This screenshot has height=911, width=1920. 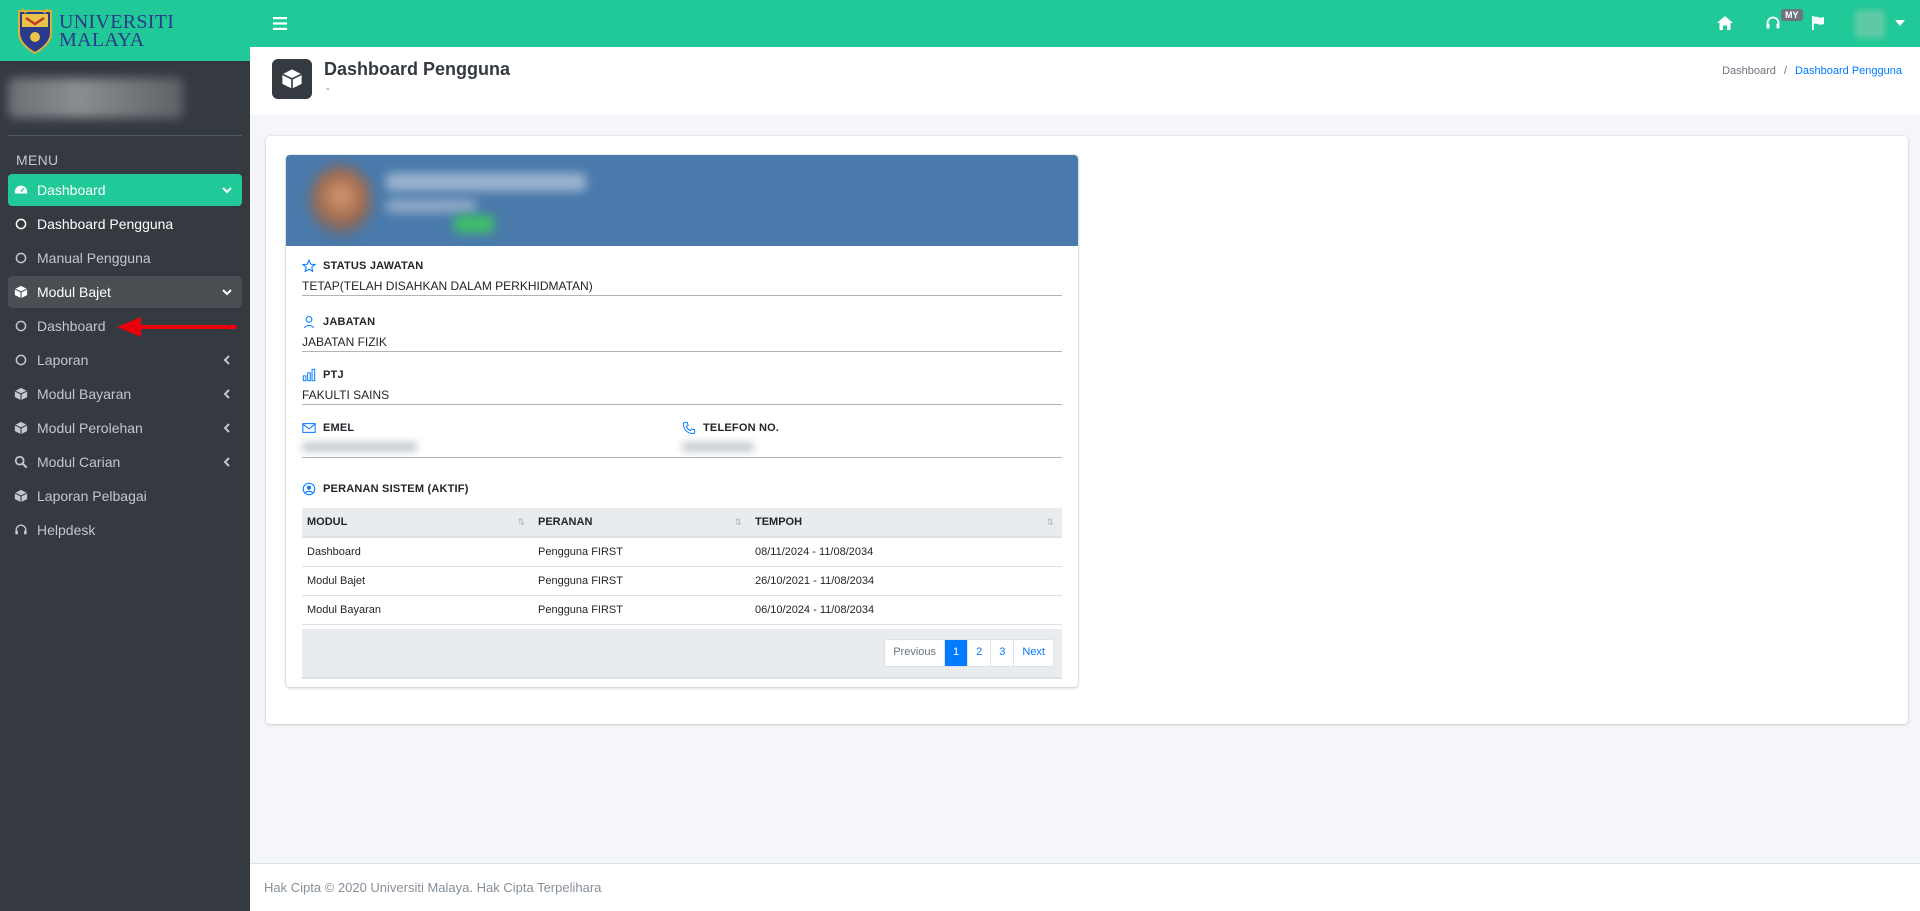 What do you see at coordinates (417, 69) in the screenshot?
I see `page-title: Dashboard Pengguna` at bounding box center [417, 69].